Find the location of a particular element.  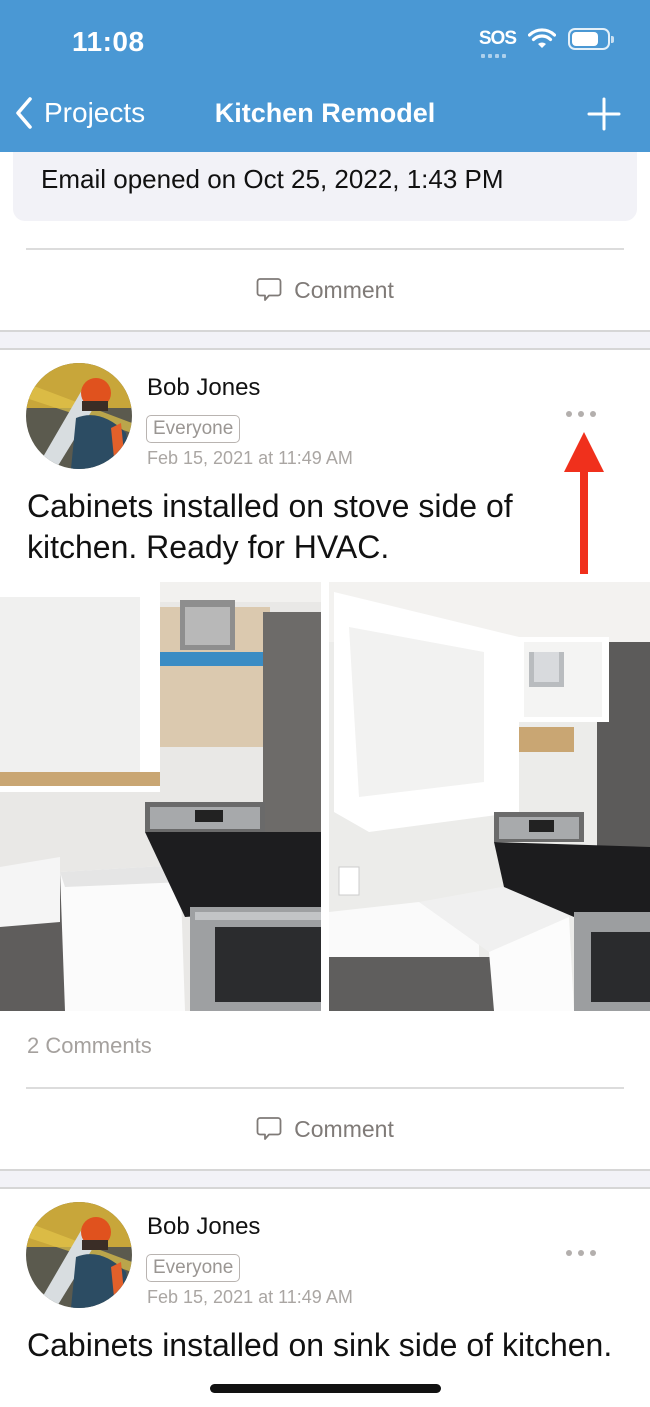

plus-icon is located at coordinates (604, 114).